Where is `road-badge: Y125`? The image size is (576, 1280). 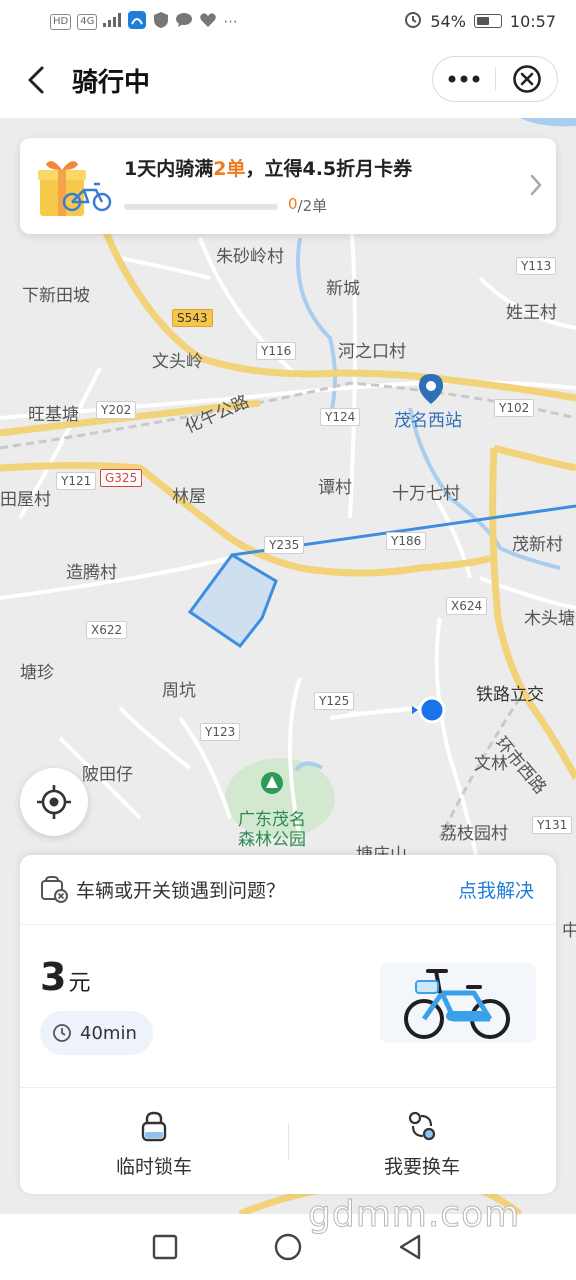
road-badge: Y125 is located at coordinates (334, 701).